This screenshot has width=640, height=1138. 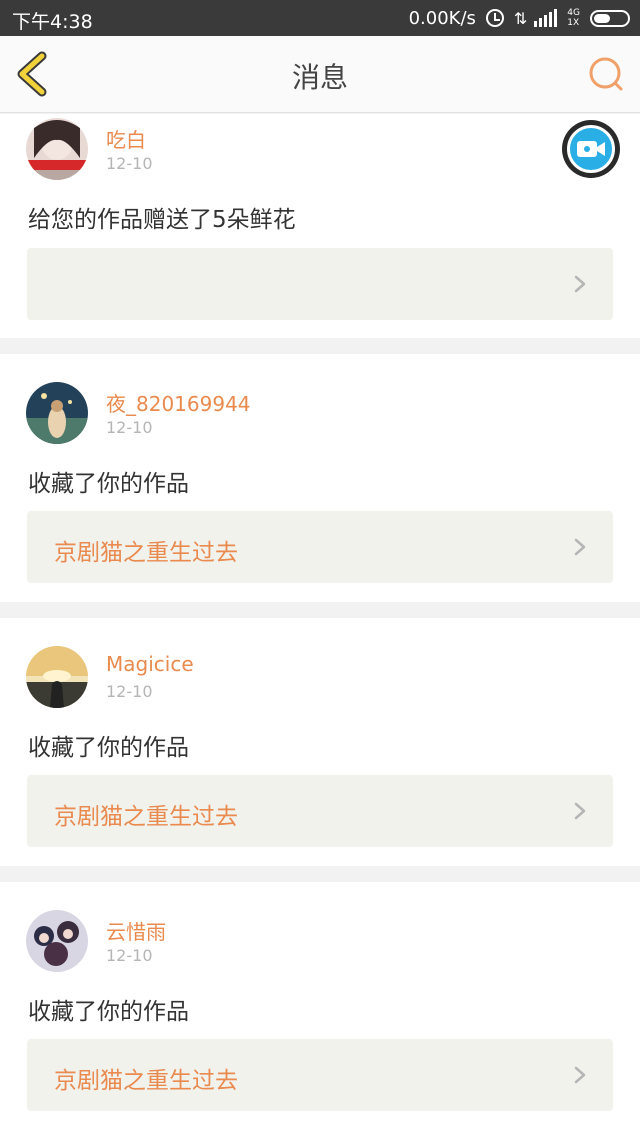 I want to click on video-record-button, so click(x=591, y=149).